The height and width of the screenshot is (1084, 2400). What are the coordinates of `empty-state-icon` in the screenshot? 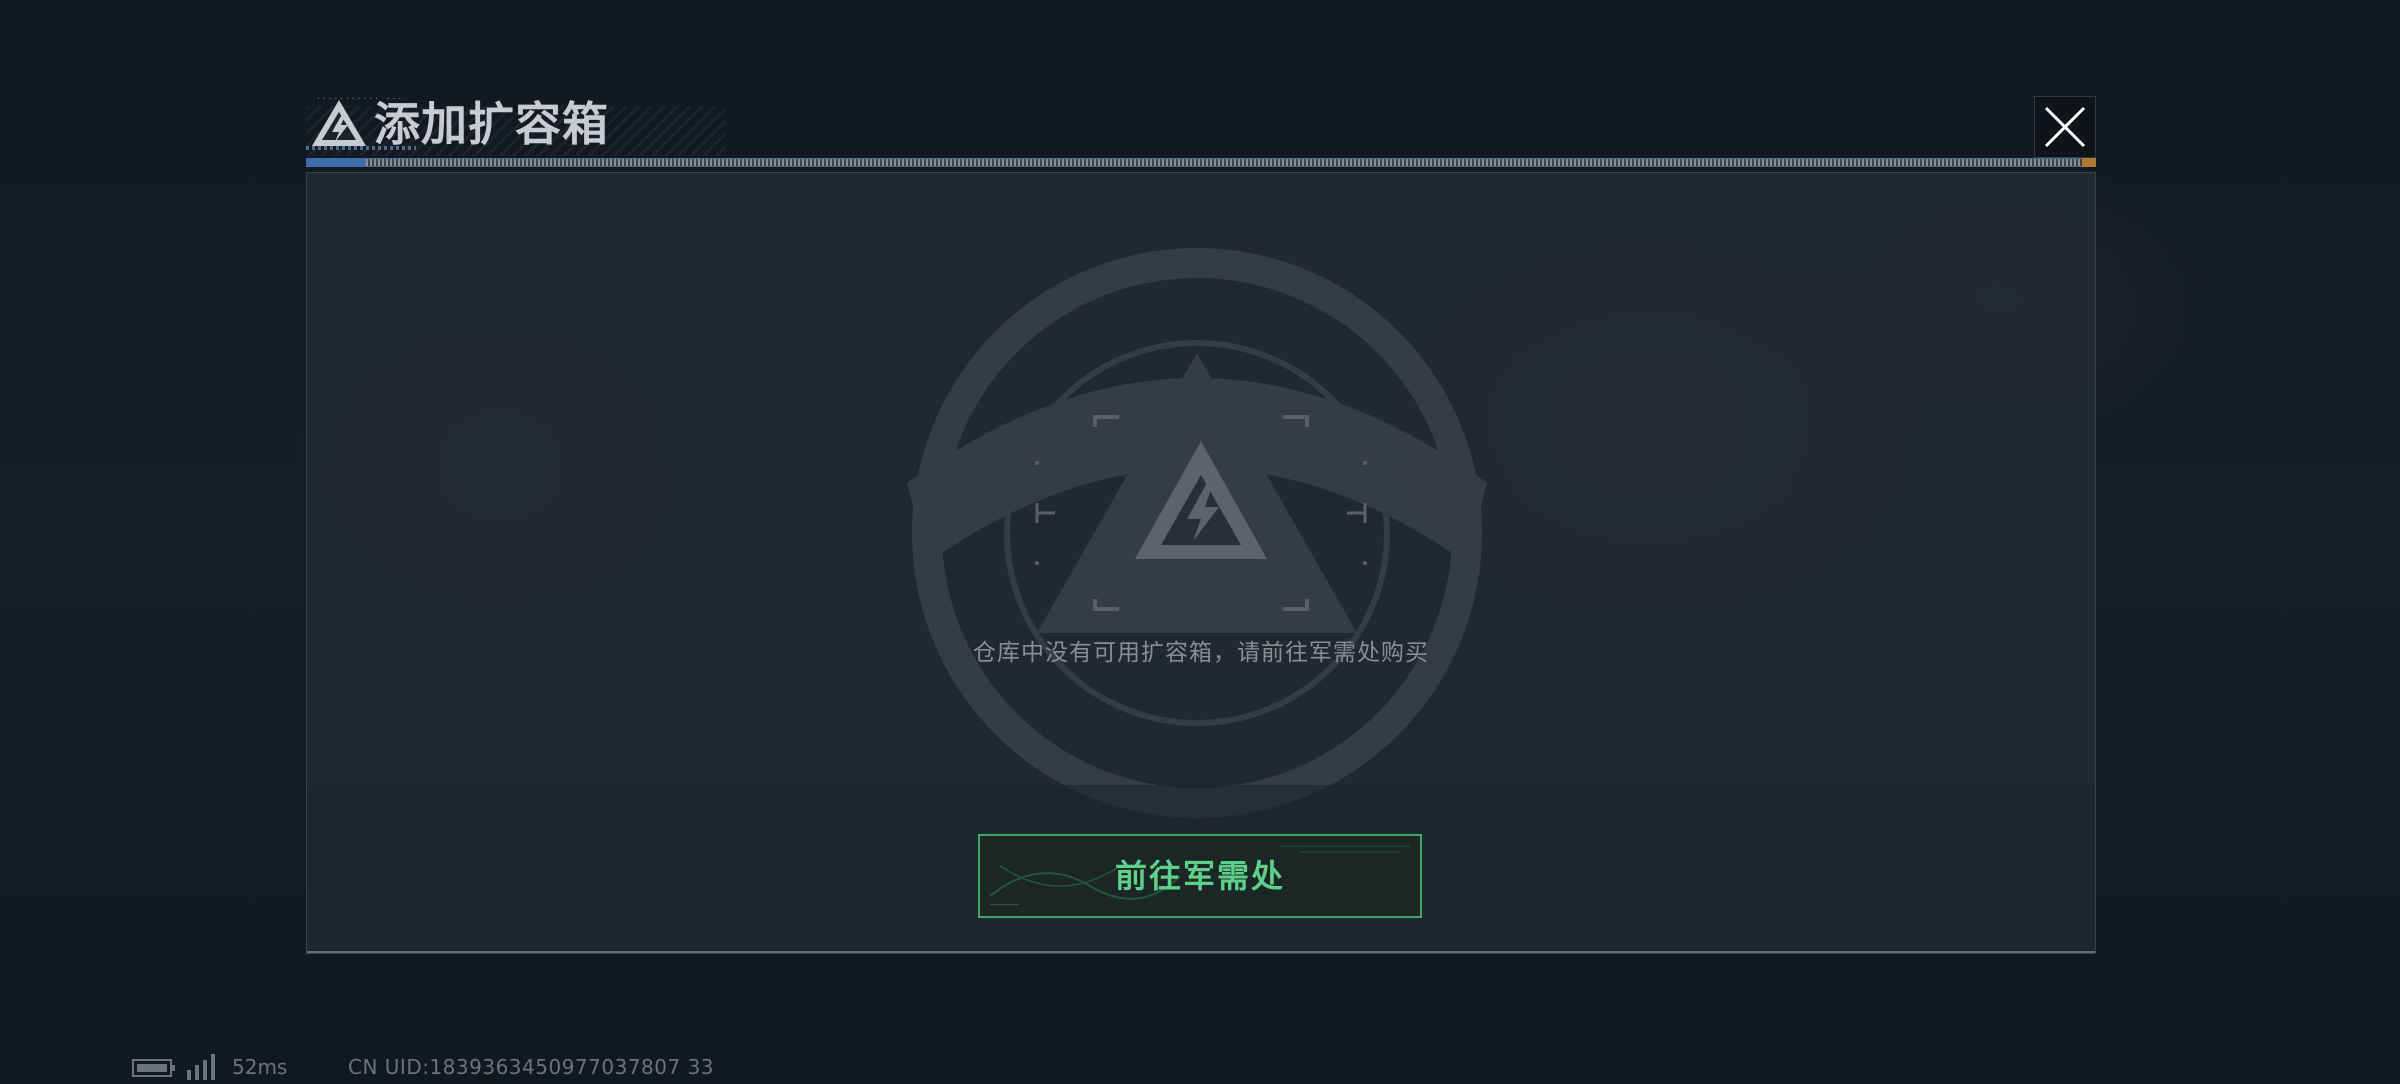 It's located at (1201, 513).